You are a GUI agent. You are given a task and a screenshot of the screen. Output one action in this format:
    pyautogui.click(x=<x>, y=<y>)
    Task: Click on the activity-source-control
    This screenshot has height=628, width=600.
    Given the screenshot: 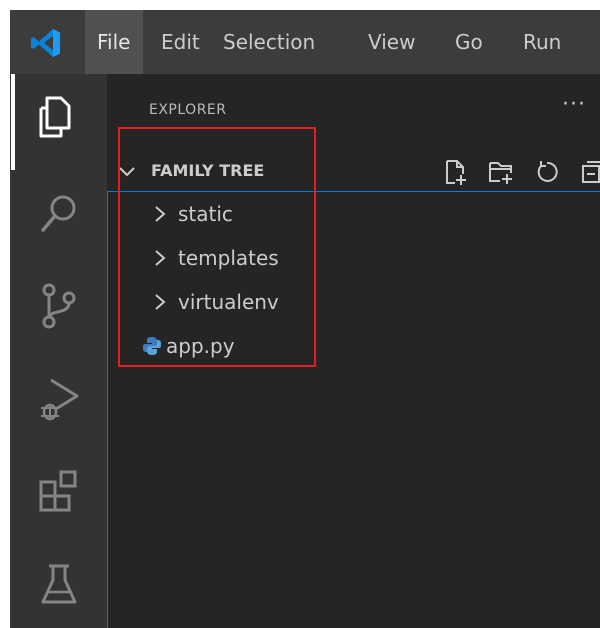 What is the action you would take?
    pyautogui.click(x=59, y=305)
    